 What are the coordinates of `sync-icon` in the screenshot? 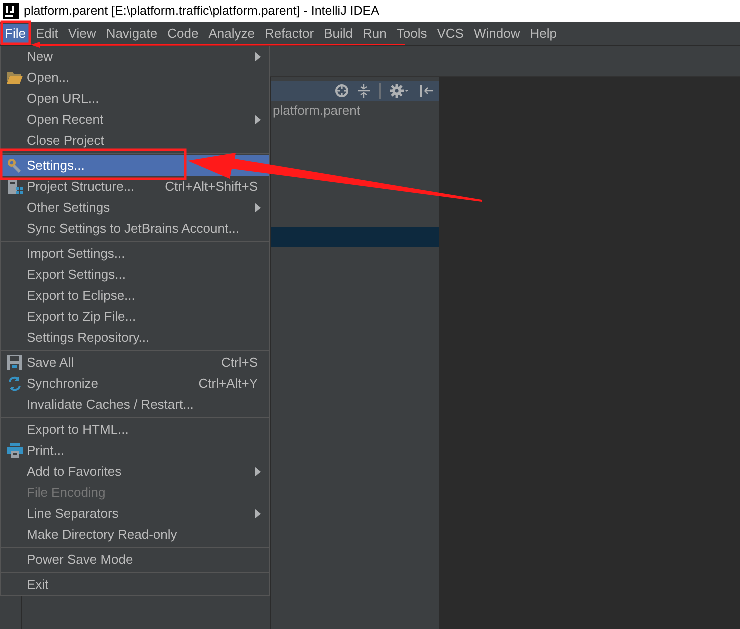 It's located at (14, 384).